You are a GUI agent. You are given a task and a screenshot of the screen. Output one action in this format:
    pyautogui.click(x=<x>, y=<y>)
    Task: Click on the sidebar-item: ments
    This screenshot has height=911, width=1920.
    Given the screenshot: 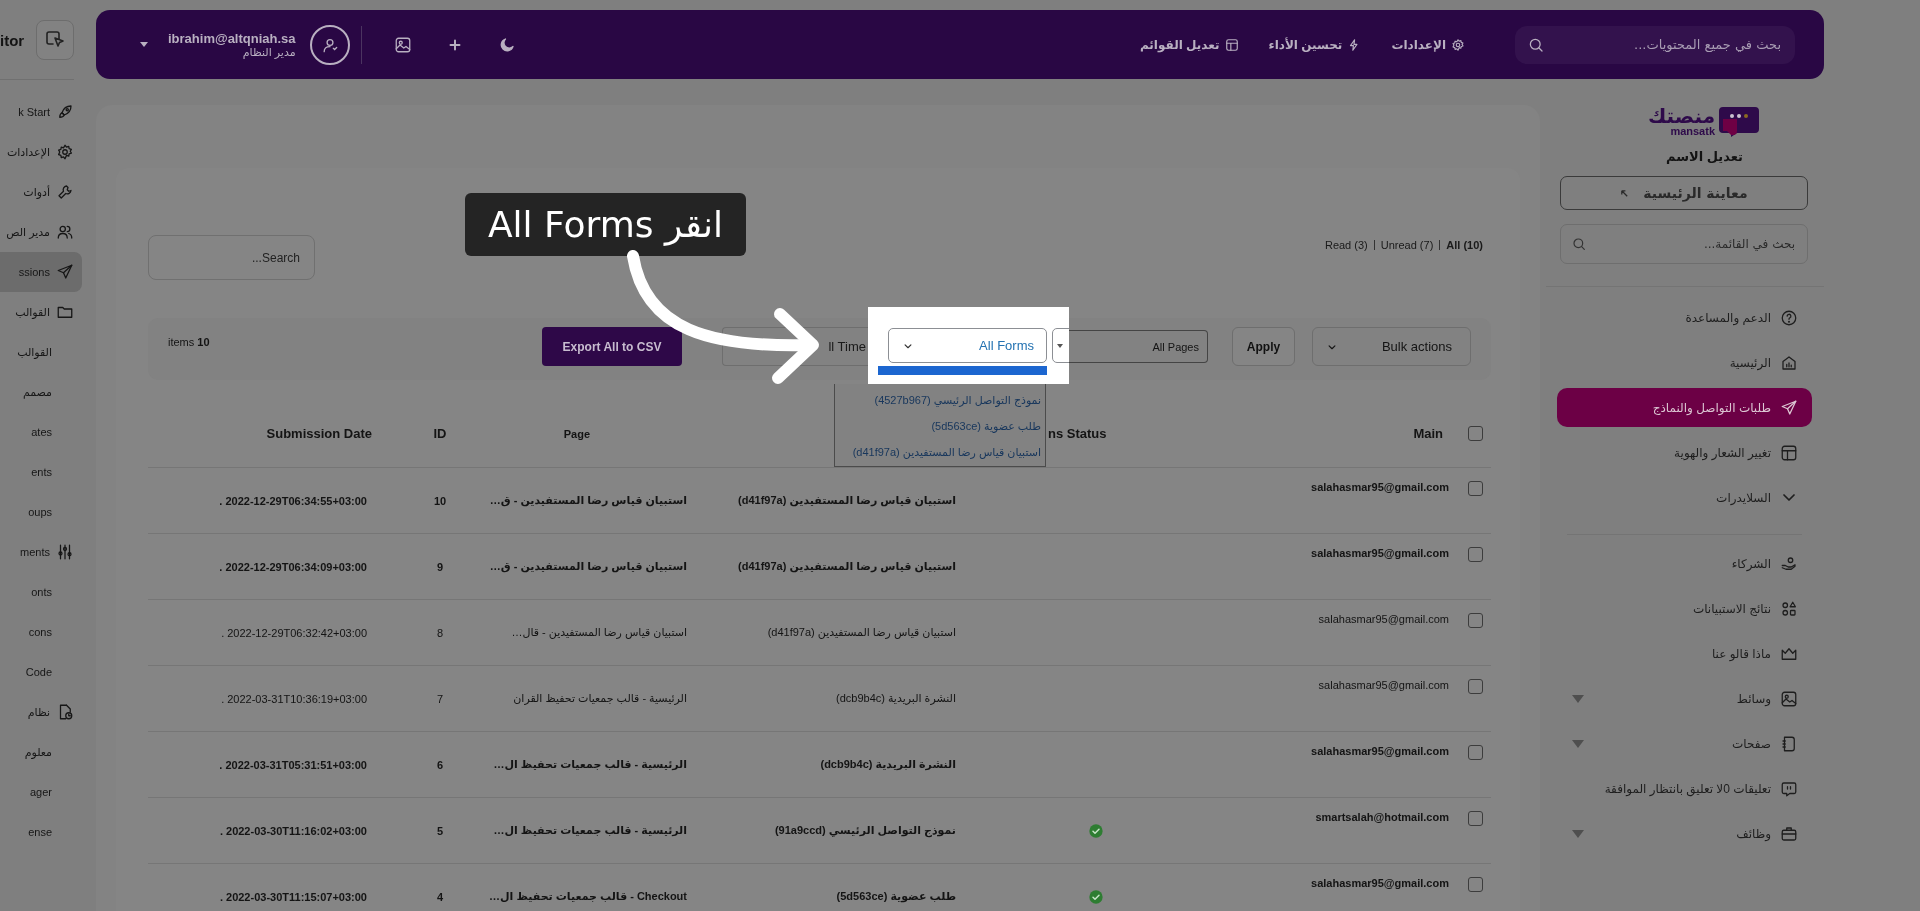 What is the action you would take?
    pyautogui.click(x=41, y=552)
    